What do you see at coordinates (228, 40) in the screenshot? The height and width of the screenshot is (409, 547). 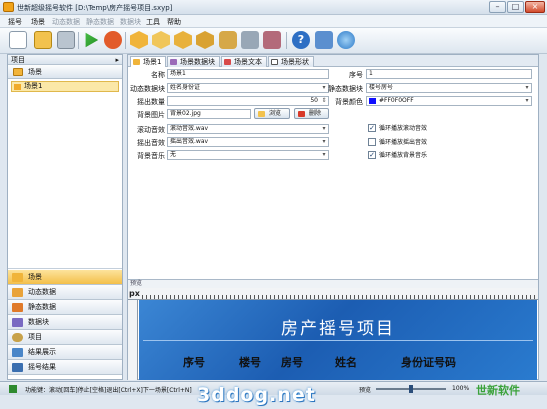 I see `settings-icon` at bounding box center [228, 40].